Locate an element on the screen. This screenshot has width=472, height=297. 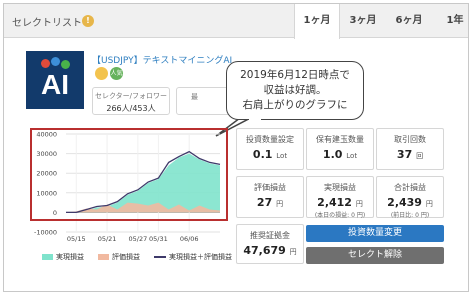
stat-realized: 実現損益 2,412 円 (本日の損益: 0 円) is located at coordinates (340, 197).